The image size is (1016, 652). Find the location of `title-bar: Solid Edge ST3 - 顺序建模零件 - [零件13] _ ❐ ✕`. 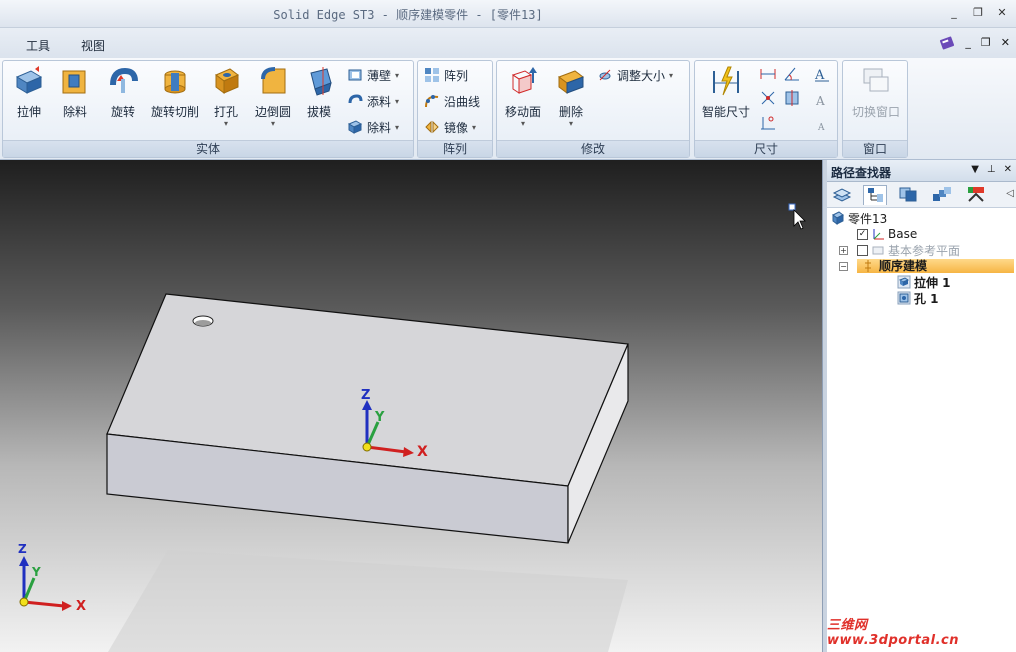

title-bar: Solid Edge ST3 - 顺序建模零件 - [零件13] _ ❐ ✕ is located at coordinates (508, 14).